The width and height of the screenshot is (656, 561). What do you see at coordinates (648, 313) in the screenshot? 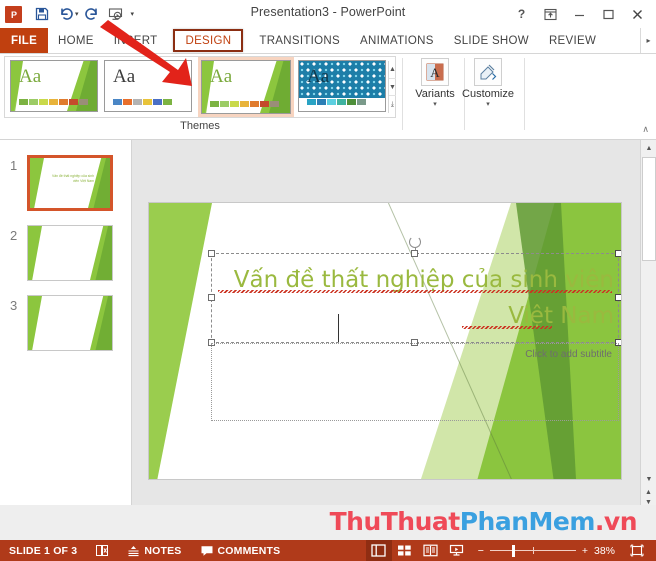
I see `canvas-vertical-scrollbar: ▲ ▼` at bounding box center [648, 313].